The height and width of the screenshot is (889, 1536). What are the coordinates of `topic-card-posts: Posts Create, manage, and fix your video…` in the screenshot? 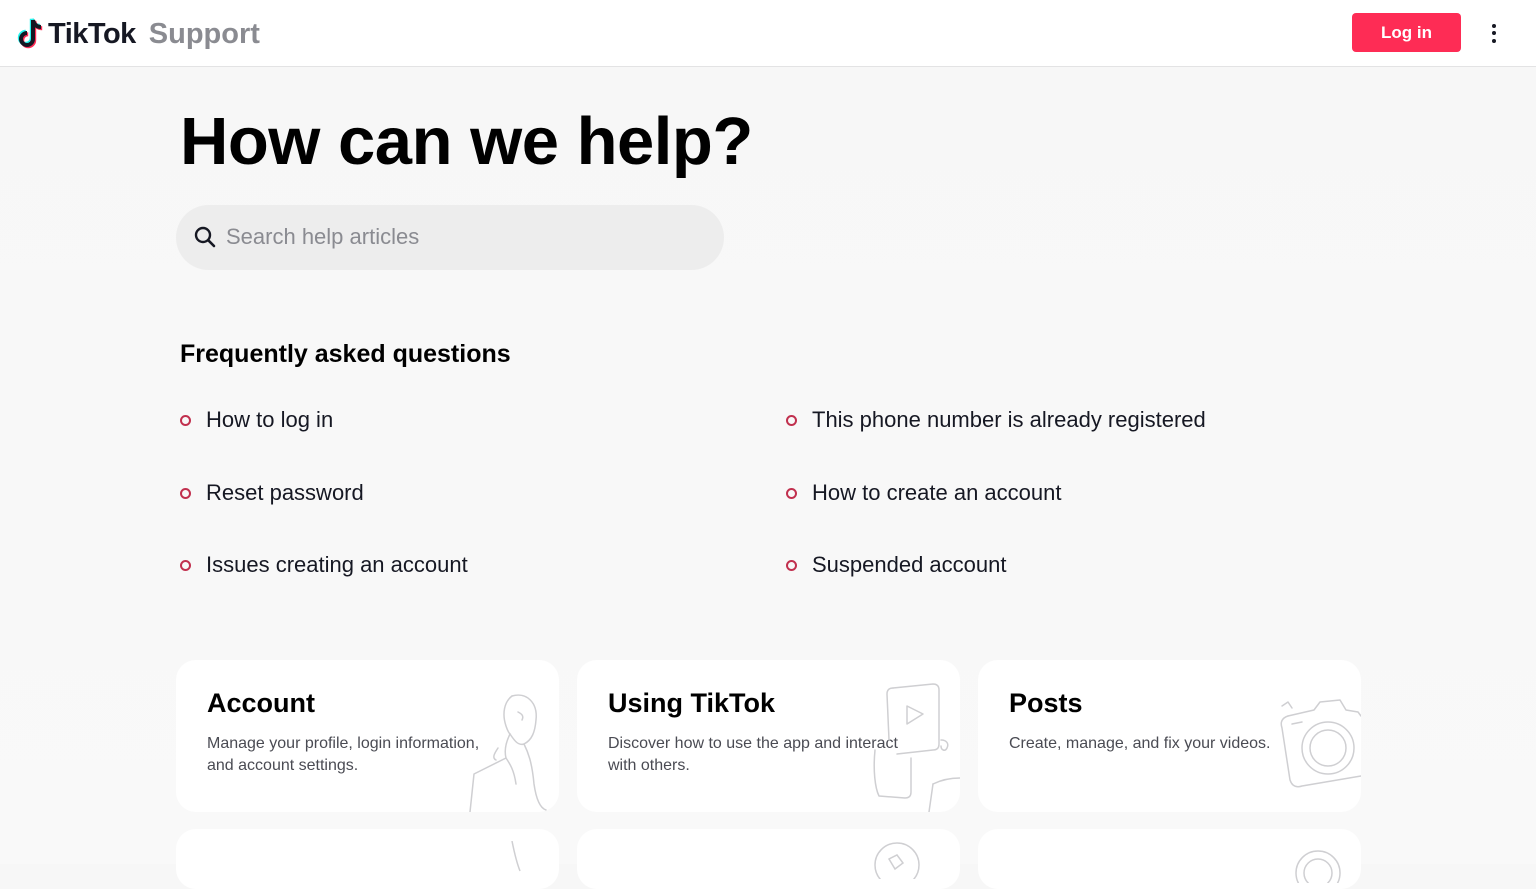 It's located at (1169, 736).